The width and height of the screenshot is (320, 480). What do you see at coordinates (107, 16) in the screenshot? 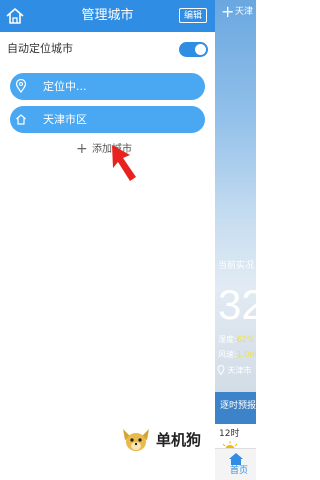
I see `header-bar: 管理城市 编辑` at bounding box center [107, 16].